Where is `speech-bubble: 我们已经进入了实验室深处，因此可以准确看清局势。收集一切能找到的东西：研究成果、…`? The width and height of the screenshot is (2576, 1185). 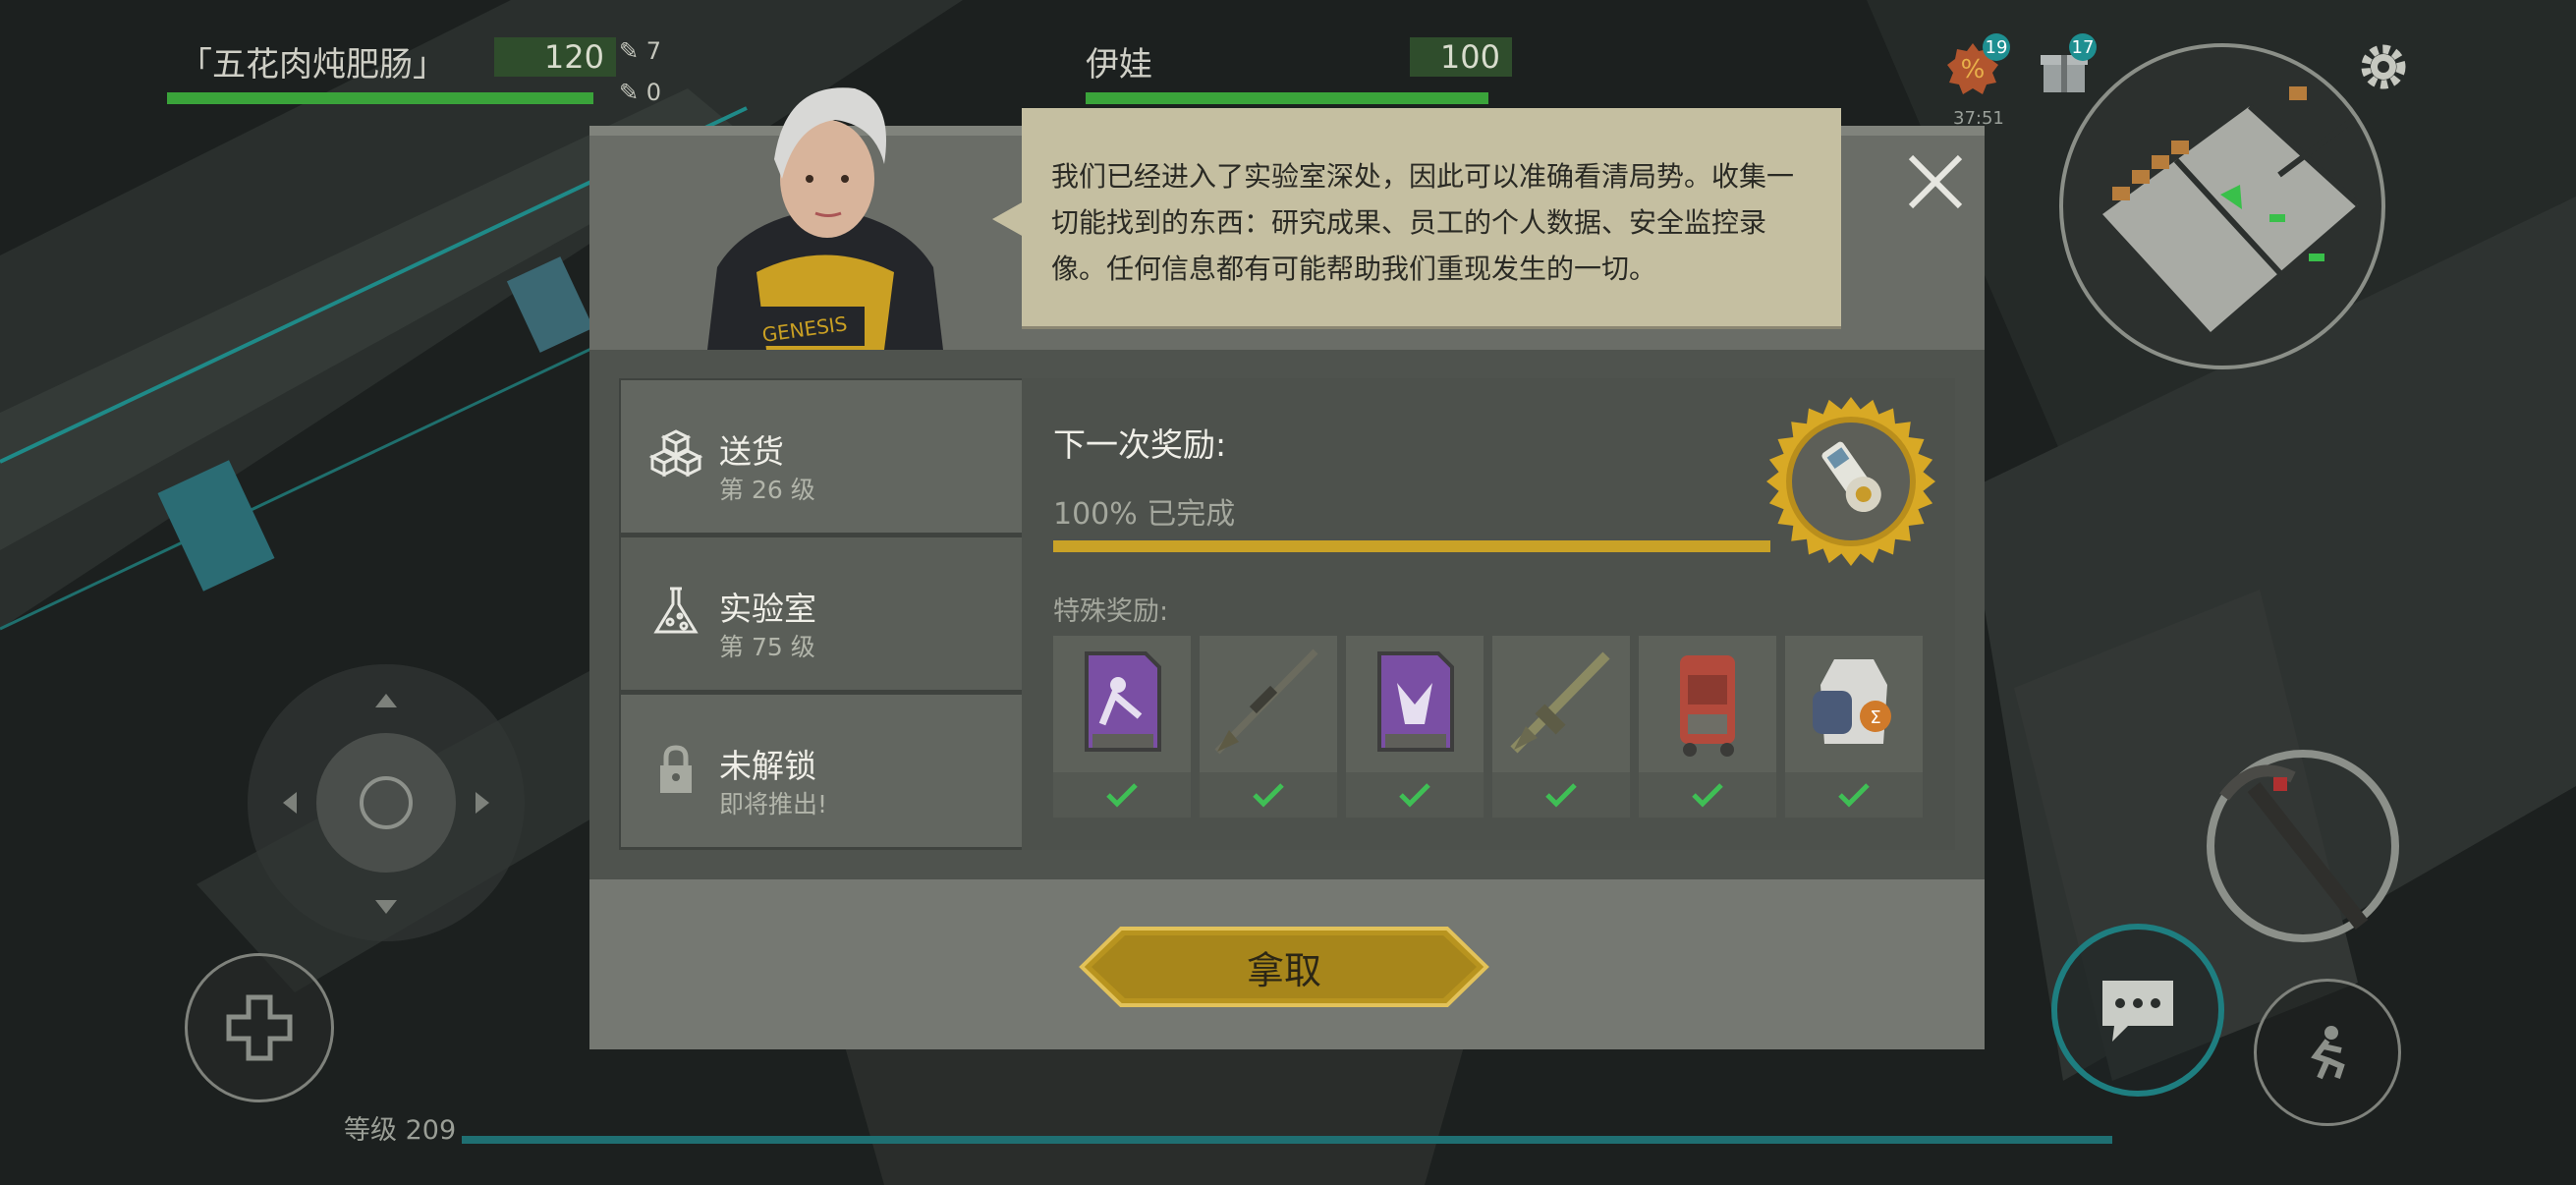 speech-bubble: 我们已经进入了实验室深处，因此可以准确看清局势。收集一切能找到的东西：研究成果、… is located at coordinates (1431, 217).